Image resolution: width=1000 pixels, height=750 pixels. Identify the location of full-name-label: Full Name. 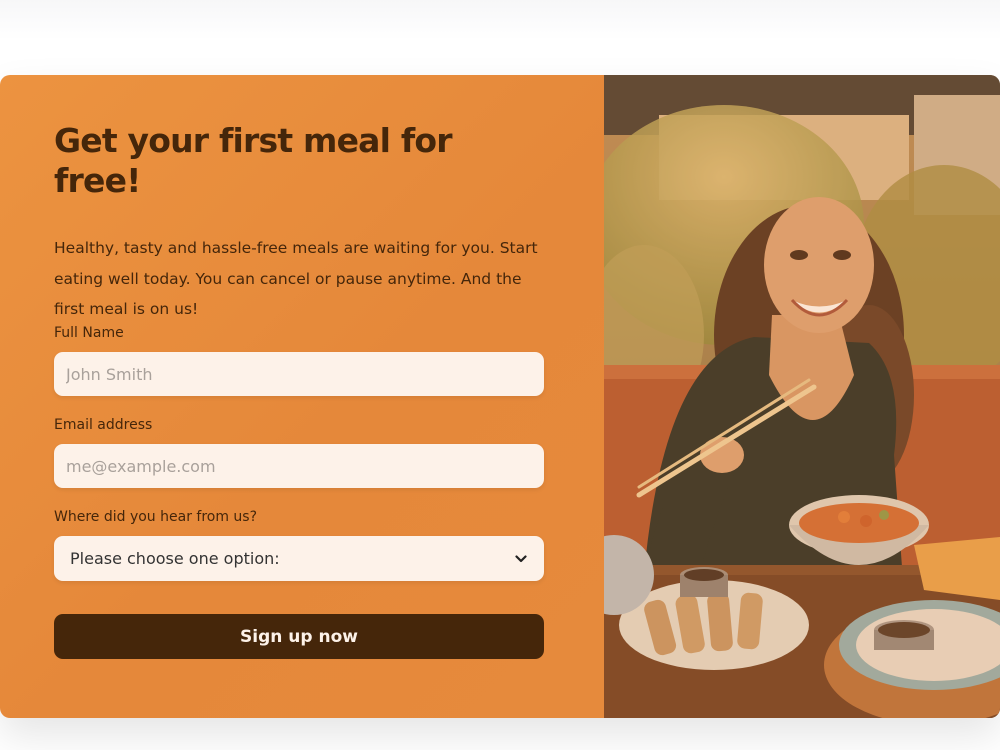
(89, 333).